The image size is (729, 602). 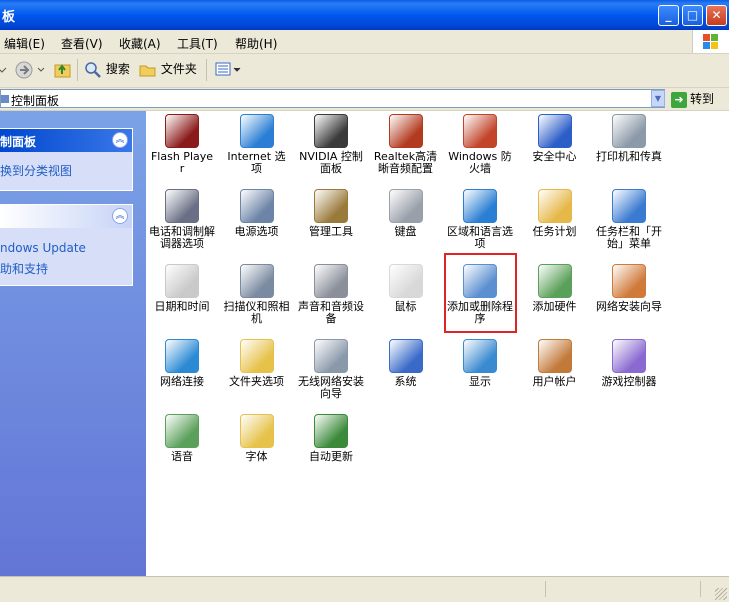 What do you see at coordinates (182, 288) in the screenshot?
I see `control-panel-item: 日期和时间` at bounding box center [182, 288].